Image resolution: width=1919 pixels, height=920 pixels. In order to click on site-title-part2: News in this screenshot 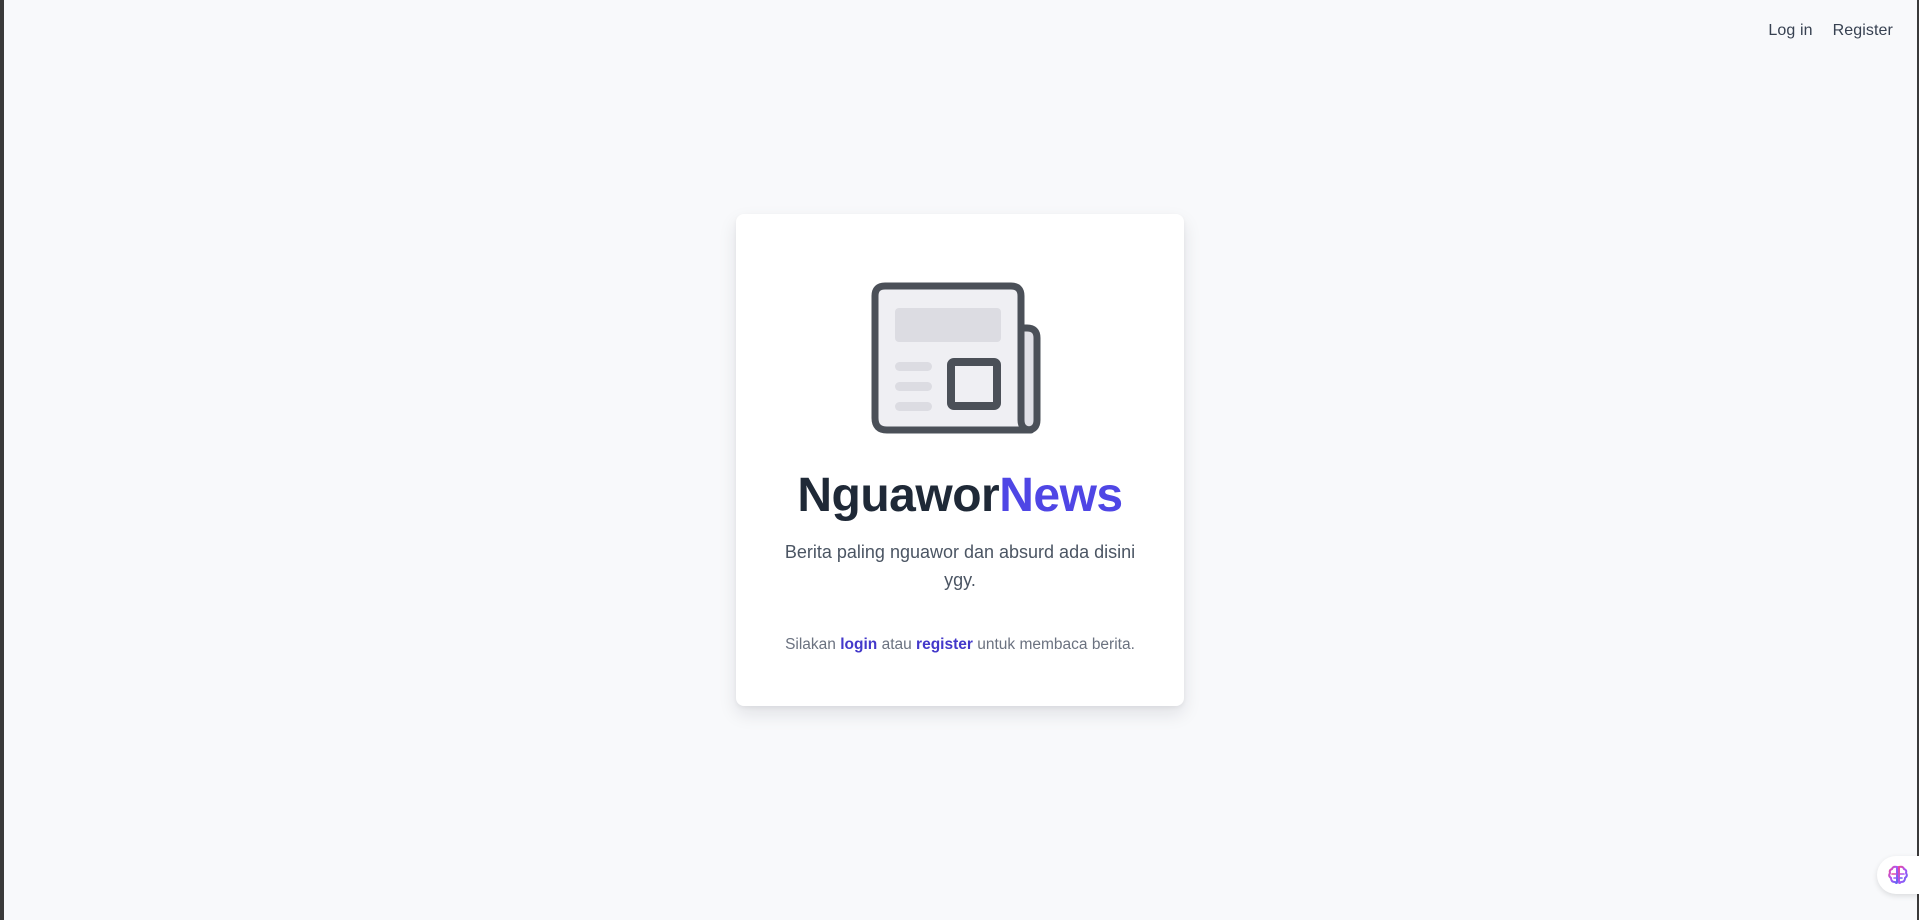, I will do `click(1061, 495)`.